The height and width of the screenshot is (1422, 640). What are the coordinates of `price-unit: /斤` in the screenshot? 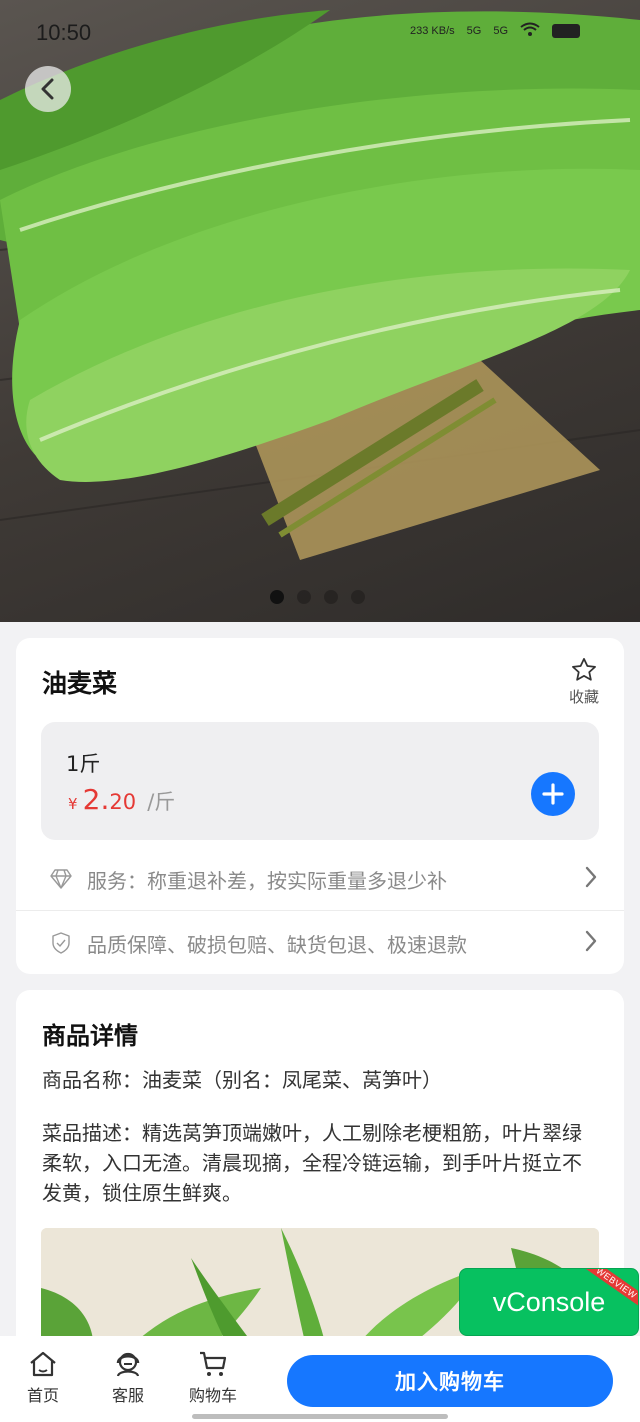 It's located at (161, 802).